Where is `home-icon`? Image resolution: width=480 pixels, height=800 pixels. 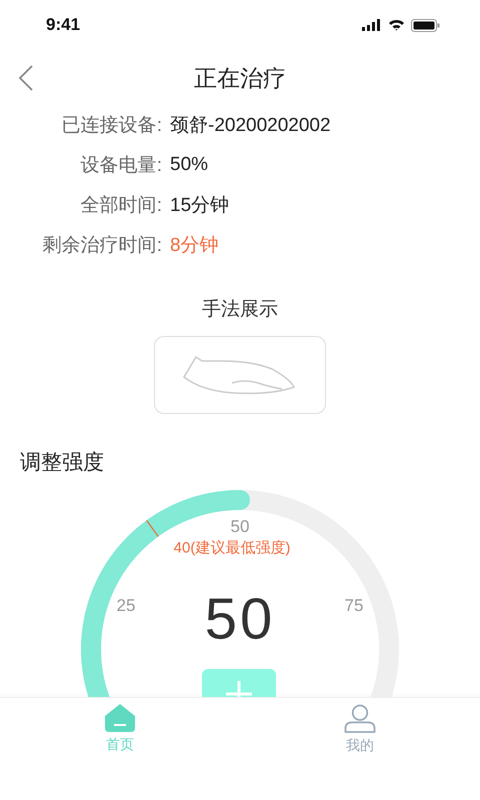 home-icon is located at coordinates (120, 718).